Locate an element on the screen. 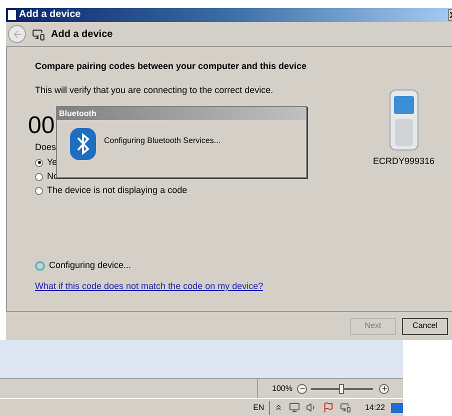 The width and height of the screenshot is (452, 416). zoom-level: 100% is located at coordinates (282, 388).